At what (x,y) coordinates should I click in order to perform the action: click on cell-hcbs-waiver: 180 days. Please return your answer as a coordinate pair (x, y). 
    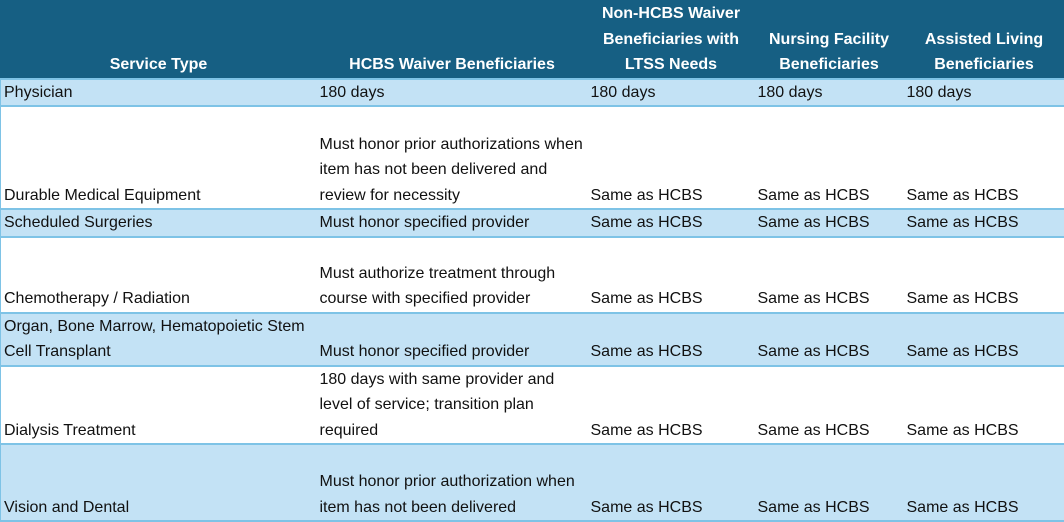
    Looking at the image, I should click on (452, 93).